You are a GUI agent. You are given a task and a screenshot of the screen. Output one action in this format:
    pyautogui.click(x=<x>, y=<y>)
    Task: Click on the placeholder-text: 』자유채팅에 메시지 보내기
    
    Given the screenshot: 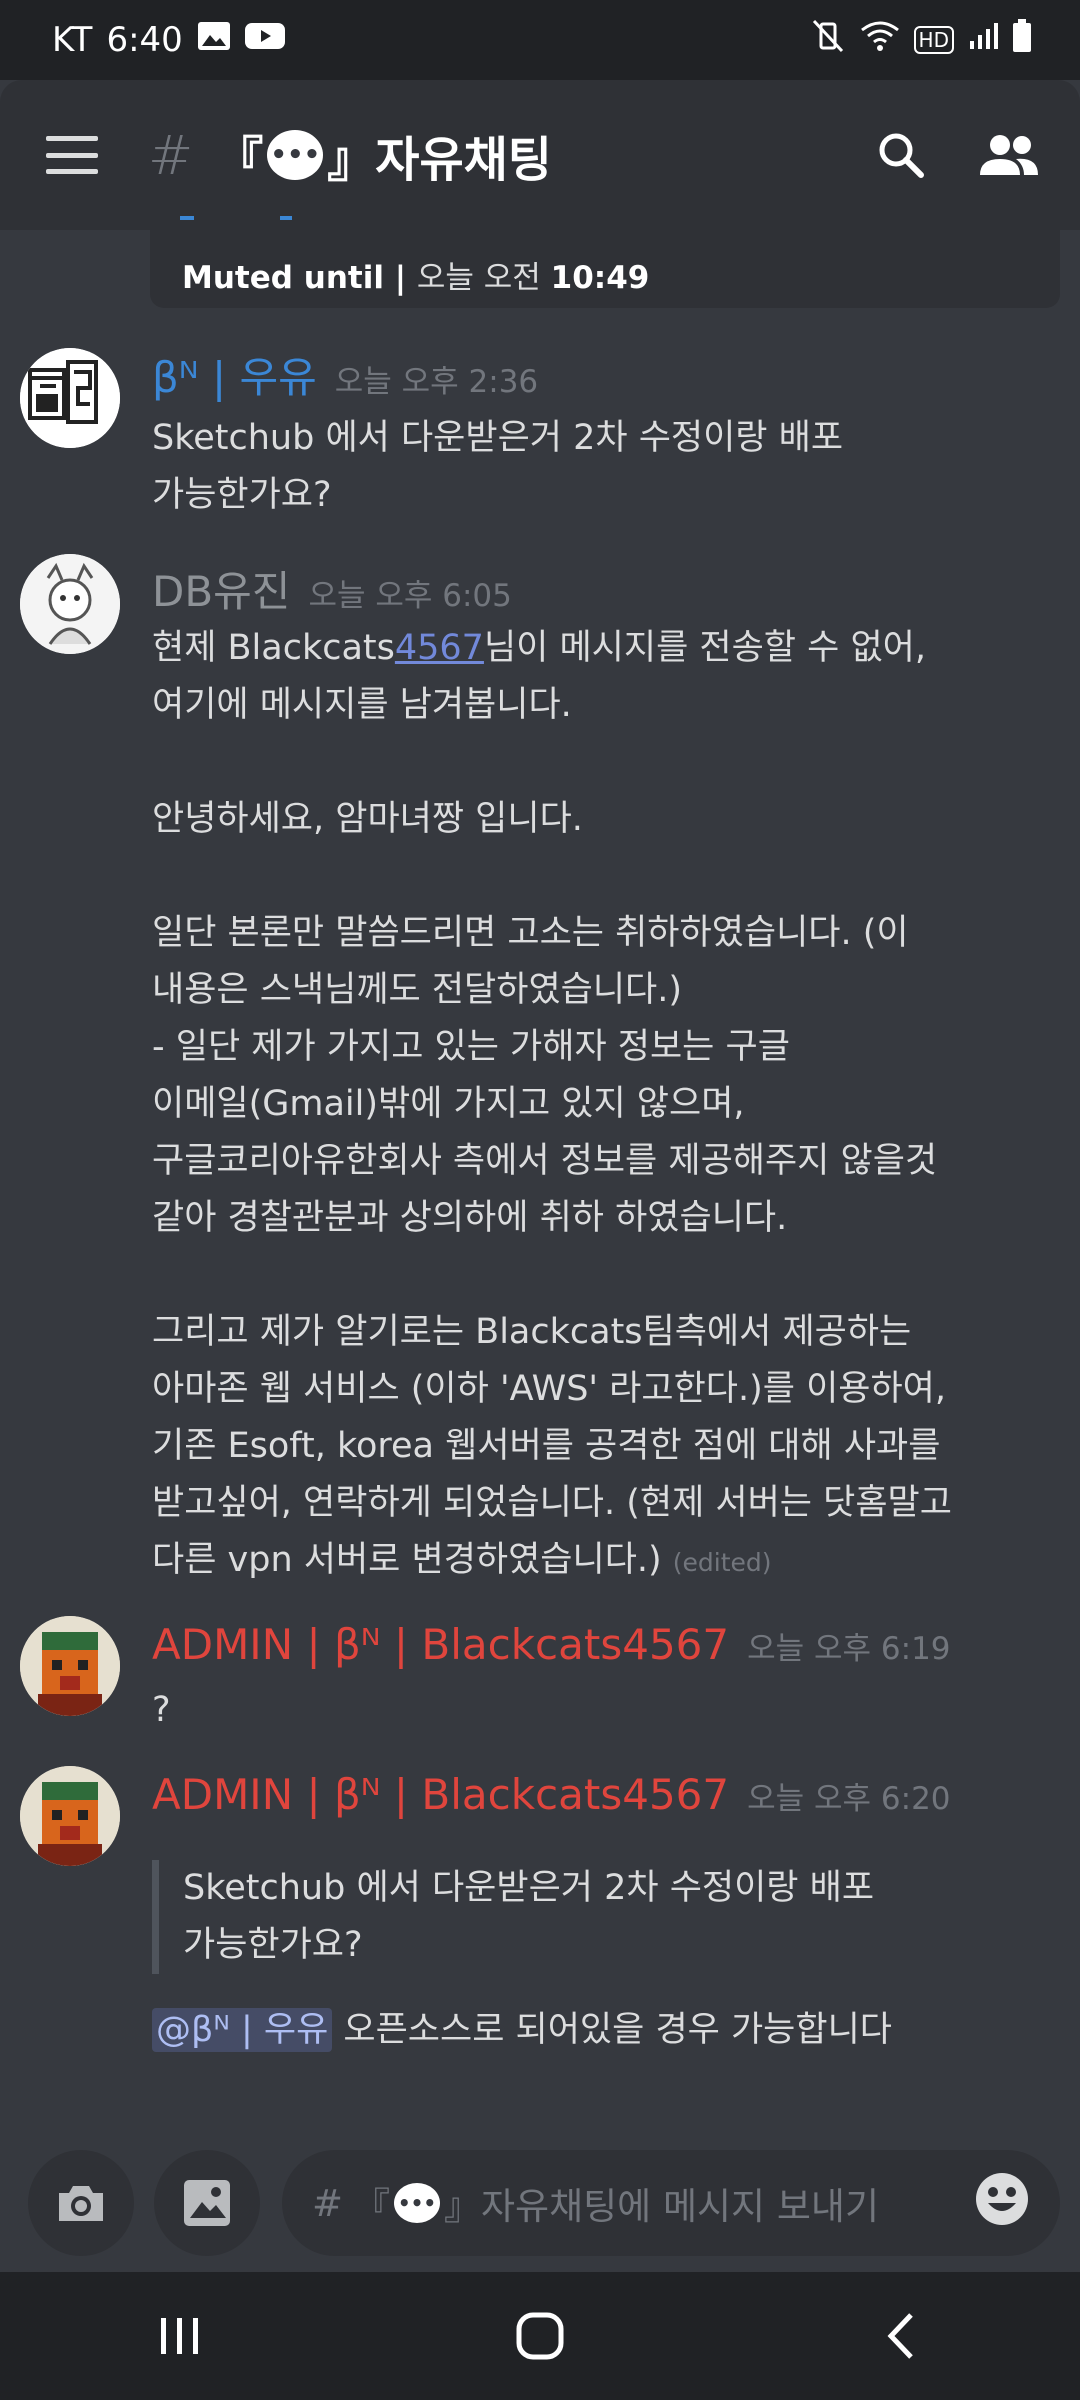 What is the action you would take?
    pyautogui.click(x=661, y=2206)
    